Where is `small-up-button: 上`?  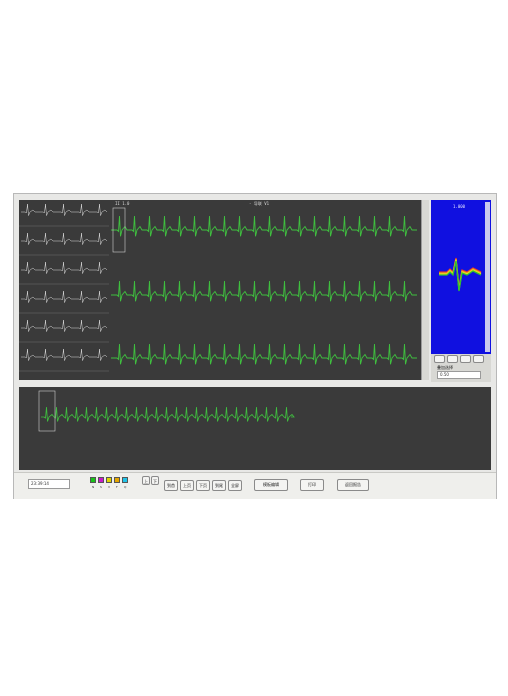
small-up-button: 上 is located at coordinates (146, 480).